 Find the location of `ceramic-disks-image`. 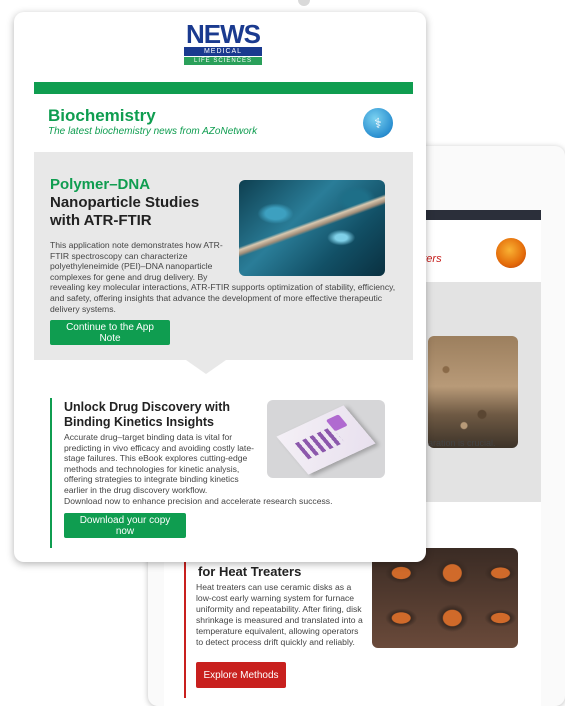

ceramic-disks-image is located at coordinates (445, 598).